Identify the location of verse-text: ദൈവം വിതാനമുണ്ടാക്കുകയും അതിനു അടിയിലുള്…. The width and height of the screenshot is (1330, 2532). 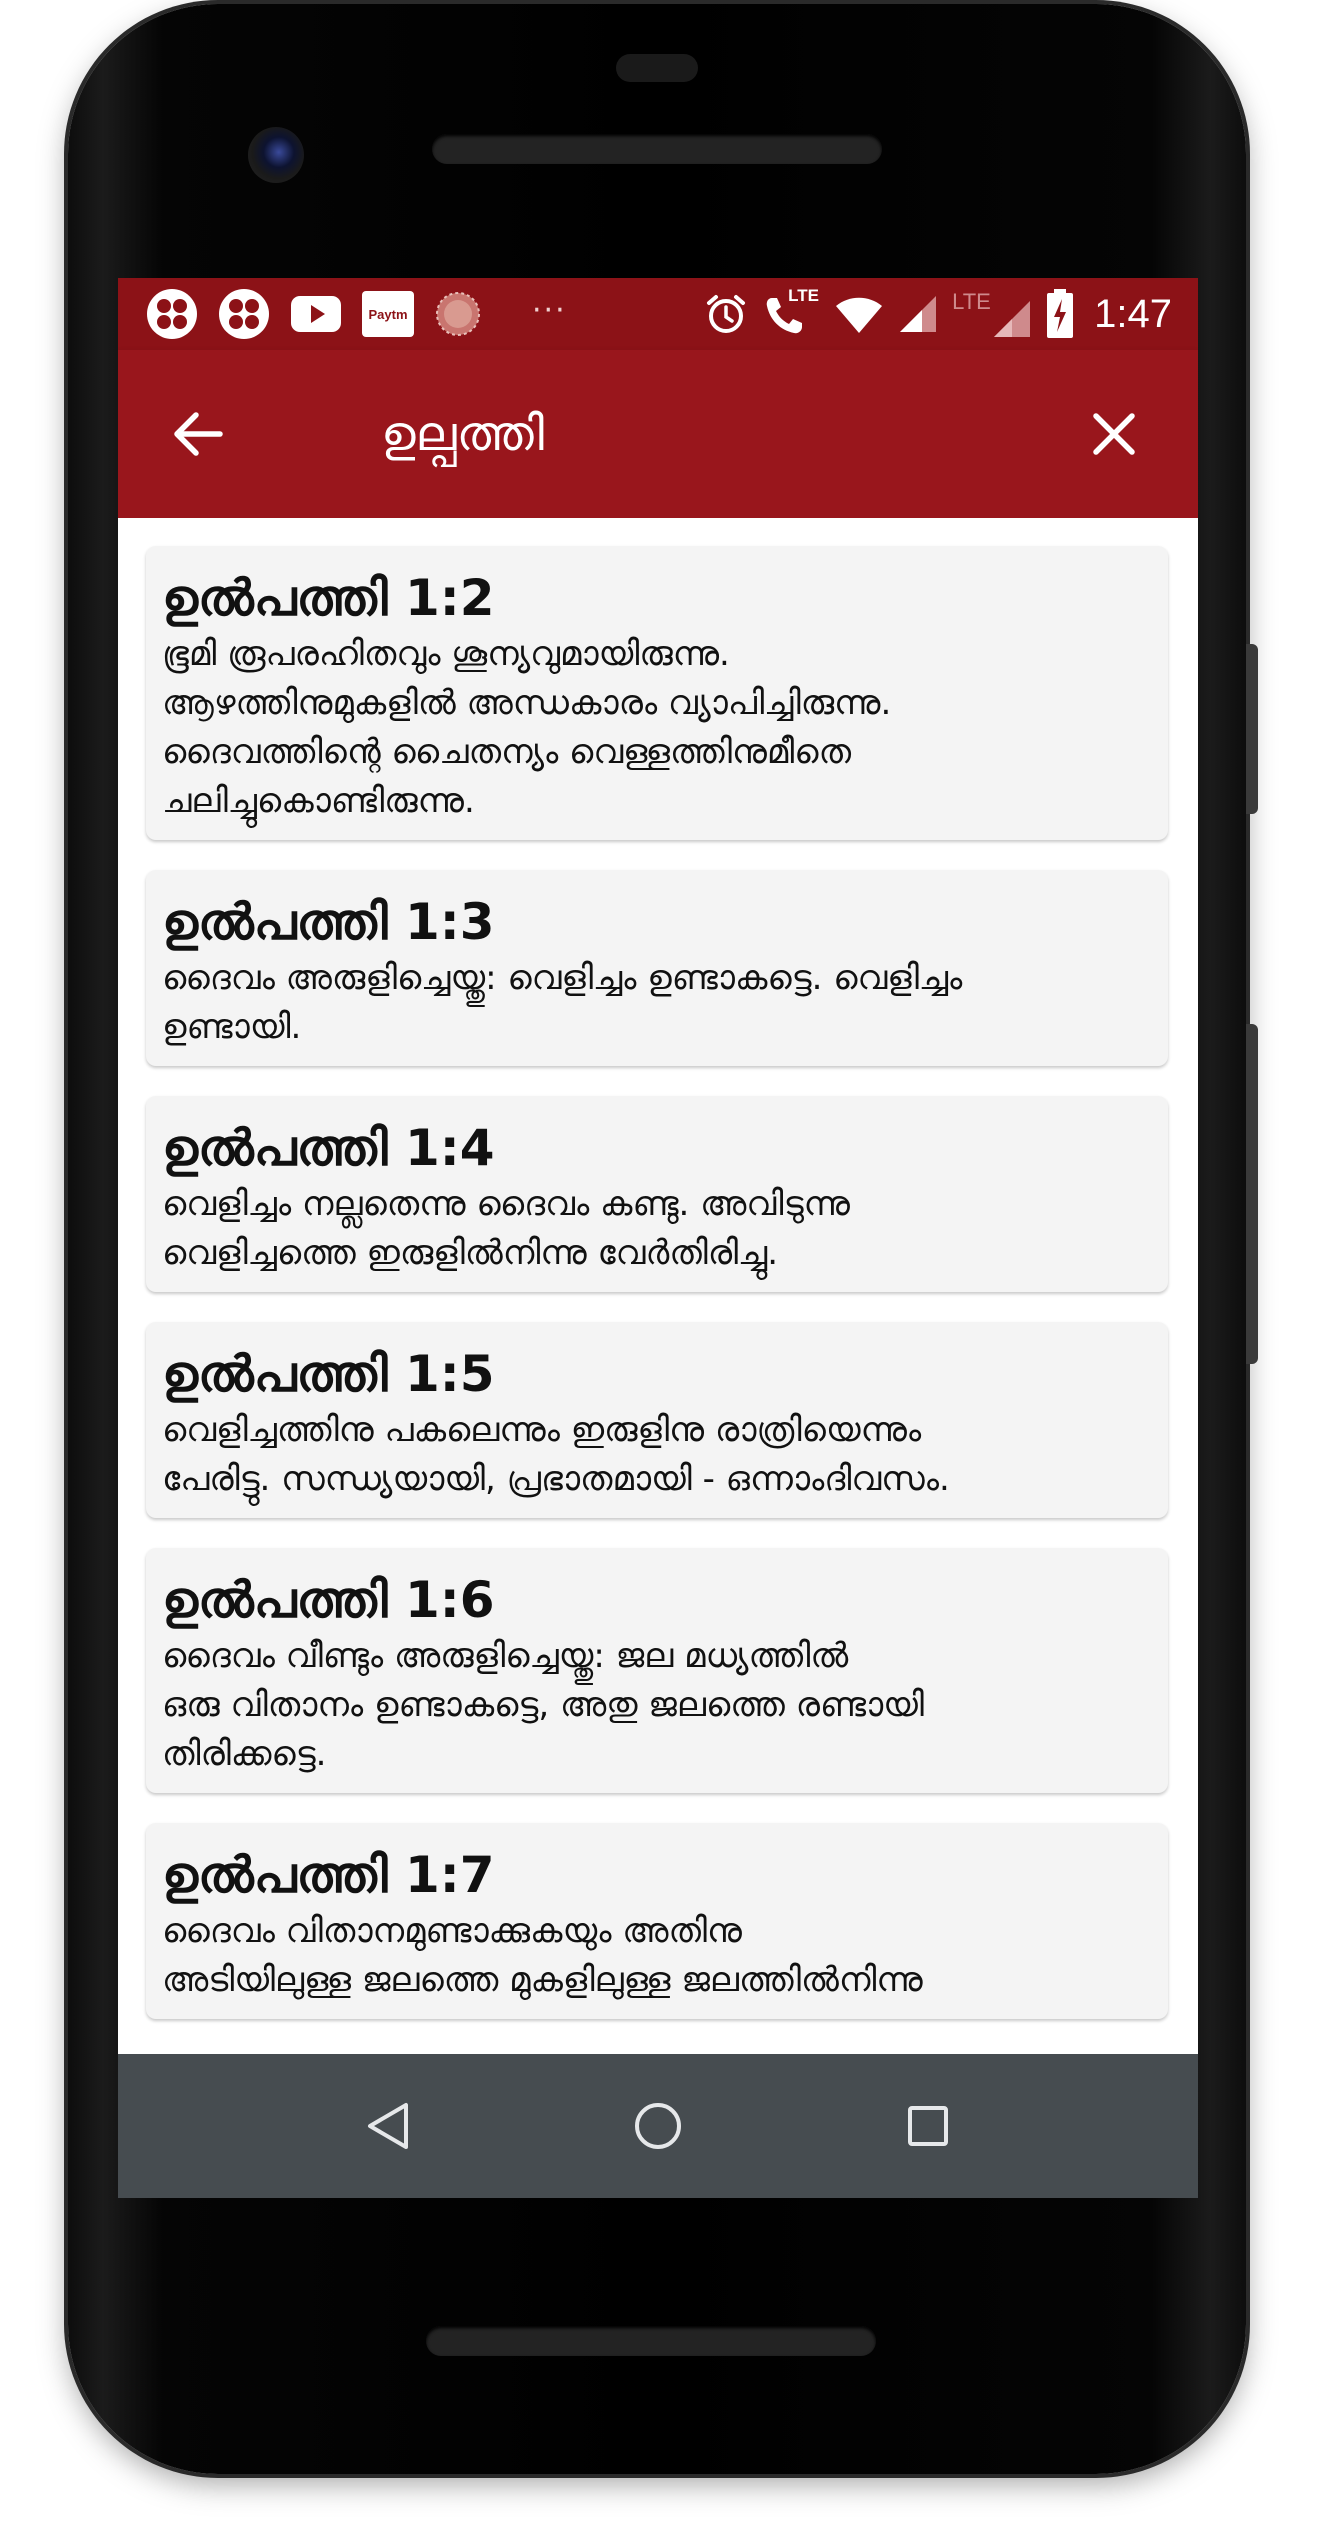
(657, 1956).